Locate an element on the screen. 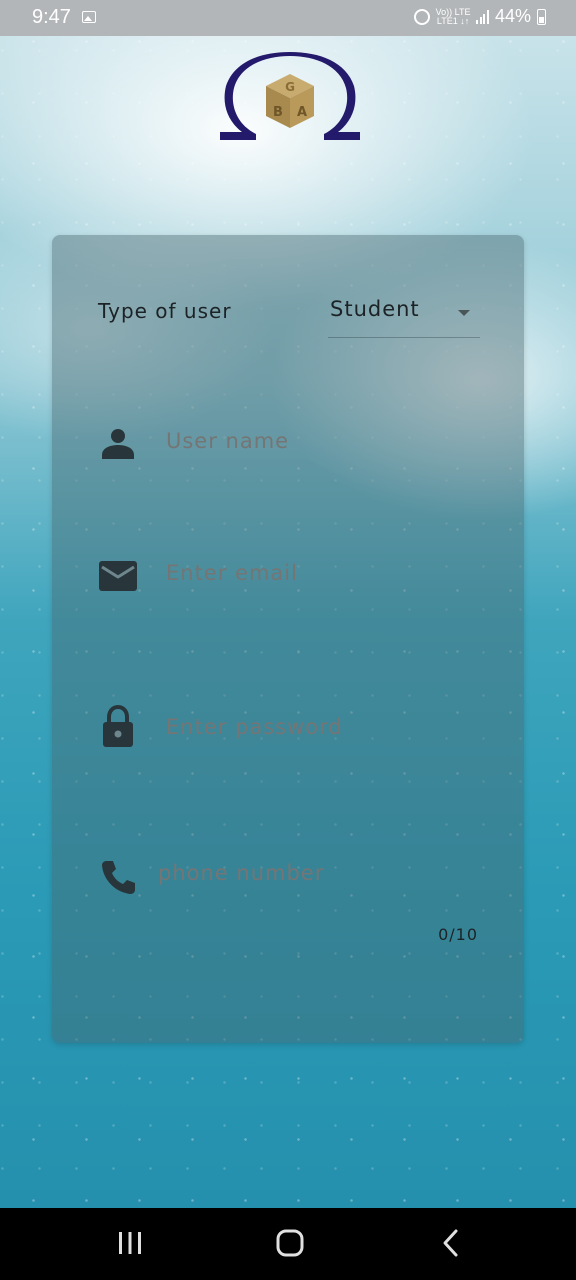 The height and width of the screenshot is (1280, 576). battery-percent: 44% is located at coordinates (512, 16).